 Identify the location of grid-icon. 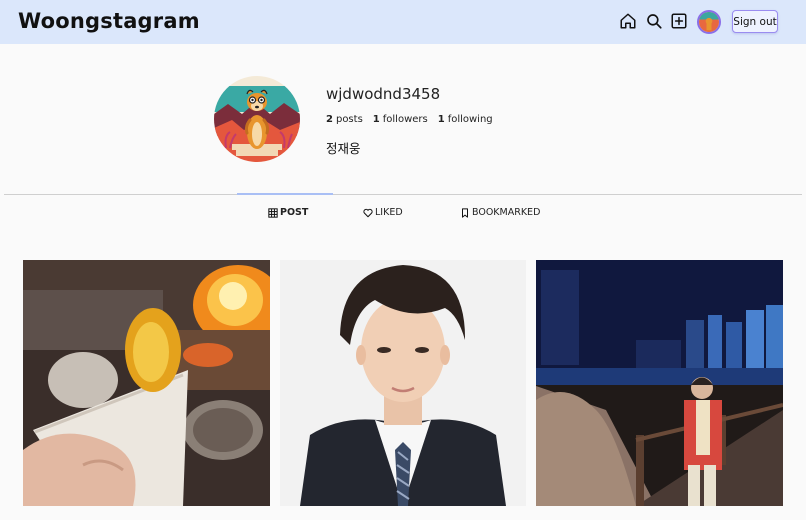
(273, 212).